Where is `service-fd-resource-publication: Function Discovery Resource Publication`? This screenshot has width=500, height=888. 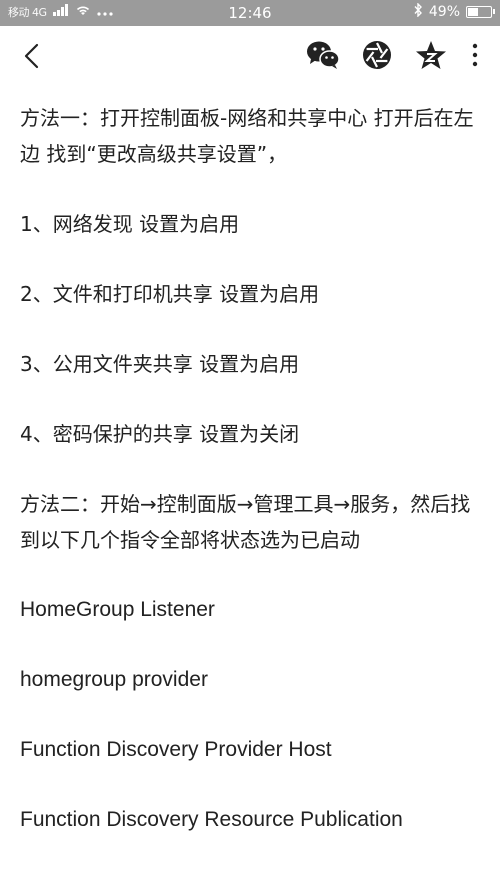 service-fd-resource-publication: Function Discovery Resource Publication is located at coordinates (211, 819).